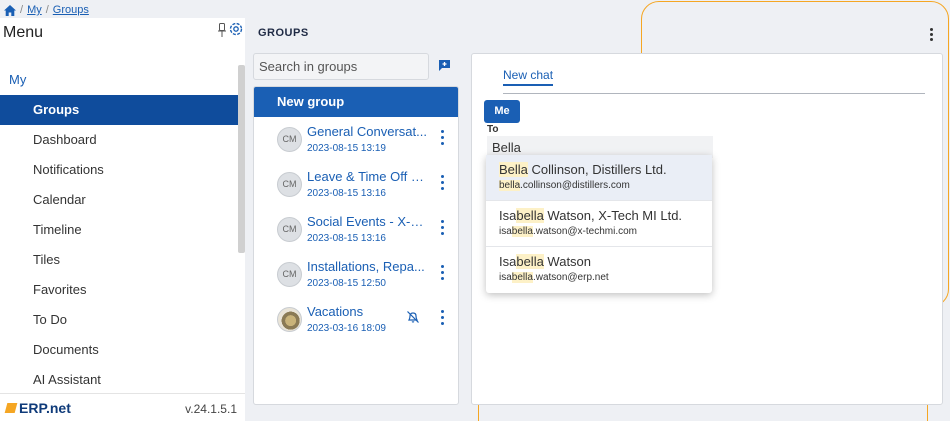 This screenshot has height=421, width=950. I want to click on logo-mark-icon, so click(11, 408).